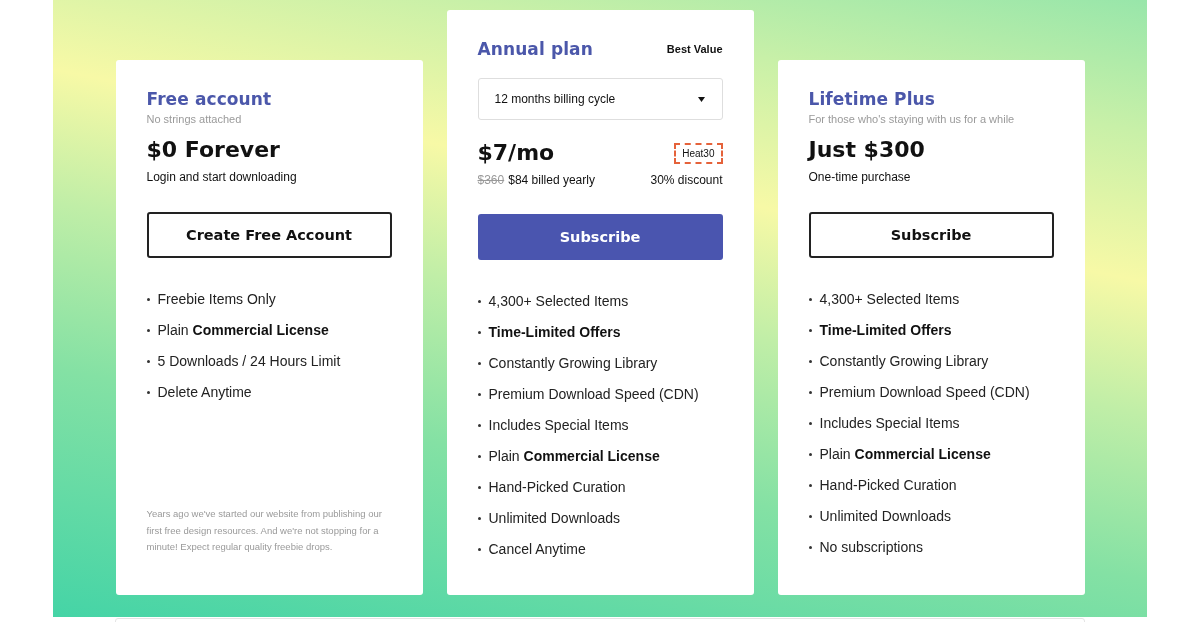  Describe the element at coordinates (686, 180) in the screenshot. I see `discount-label: 30% discount` at that location.